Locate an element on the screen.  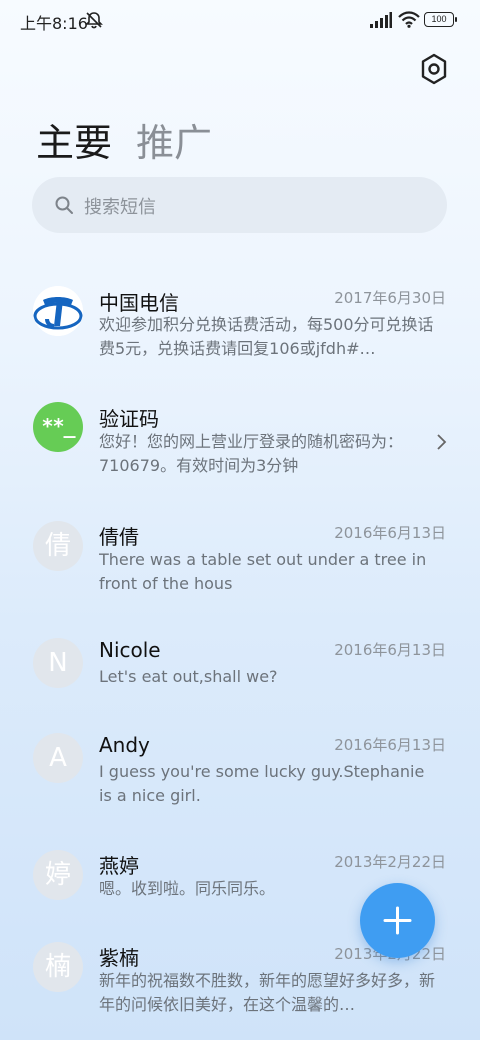
compose-button is located at coordinates (397, 920).